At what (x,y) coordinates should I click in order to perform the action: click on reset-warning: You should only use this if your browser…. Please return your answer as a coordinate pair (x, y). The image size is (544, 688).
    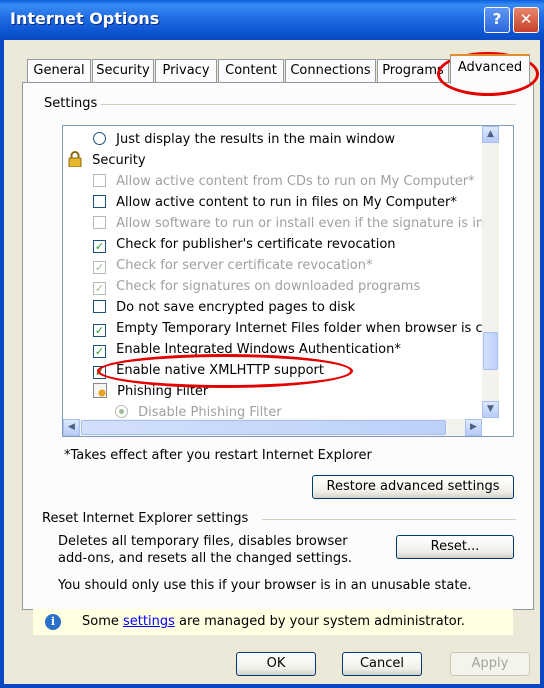
    Looking at the image, I should click on (265, 585).